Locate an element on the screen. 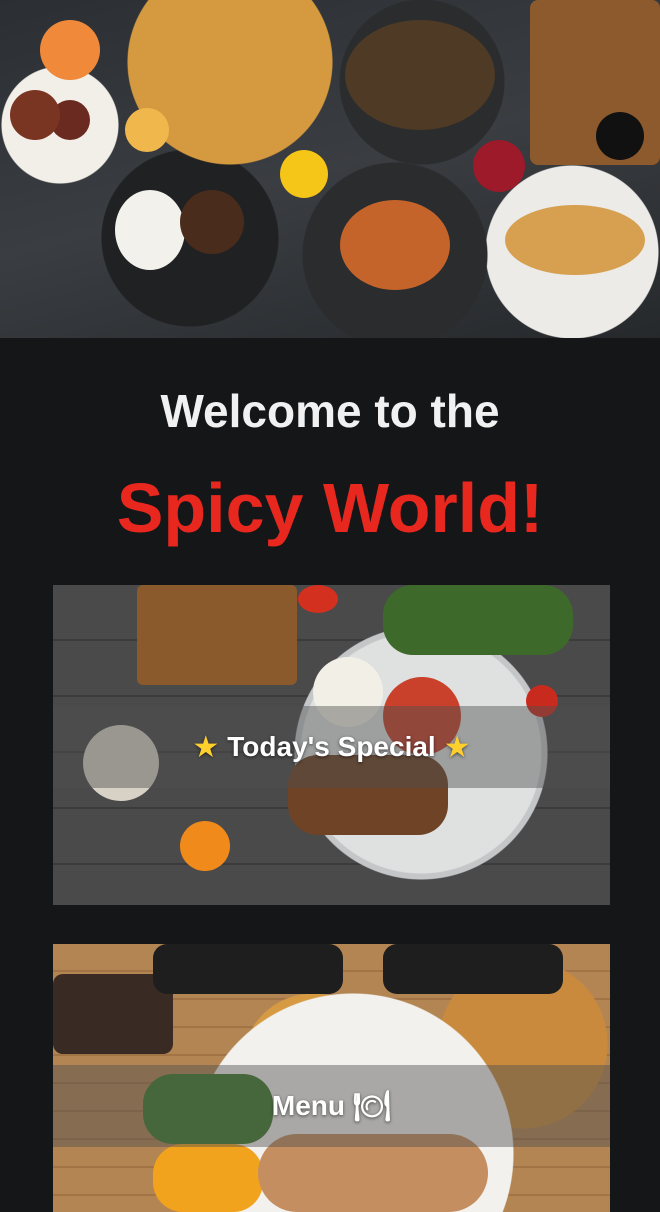 This screenshot has height=1212, width=660. menu-overlay: Menu 🍽 is located at coordinates (331, 1106).